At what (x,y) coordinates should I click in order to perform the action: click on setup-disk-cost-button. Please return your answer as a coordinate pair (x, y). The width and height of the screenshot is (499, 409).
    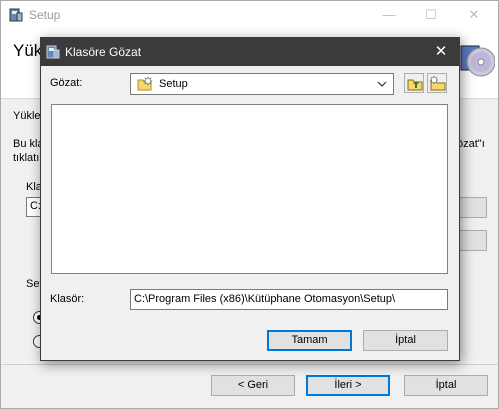
    Looking at the image, I should click on (473, 240).